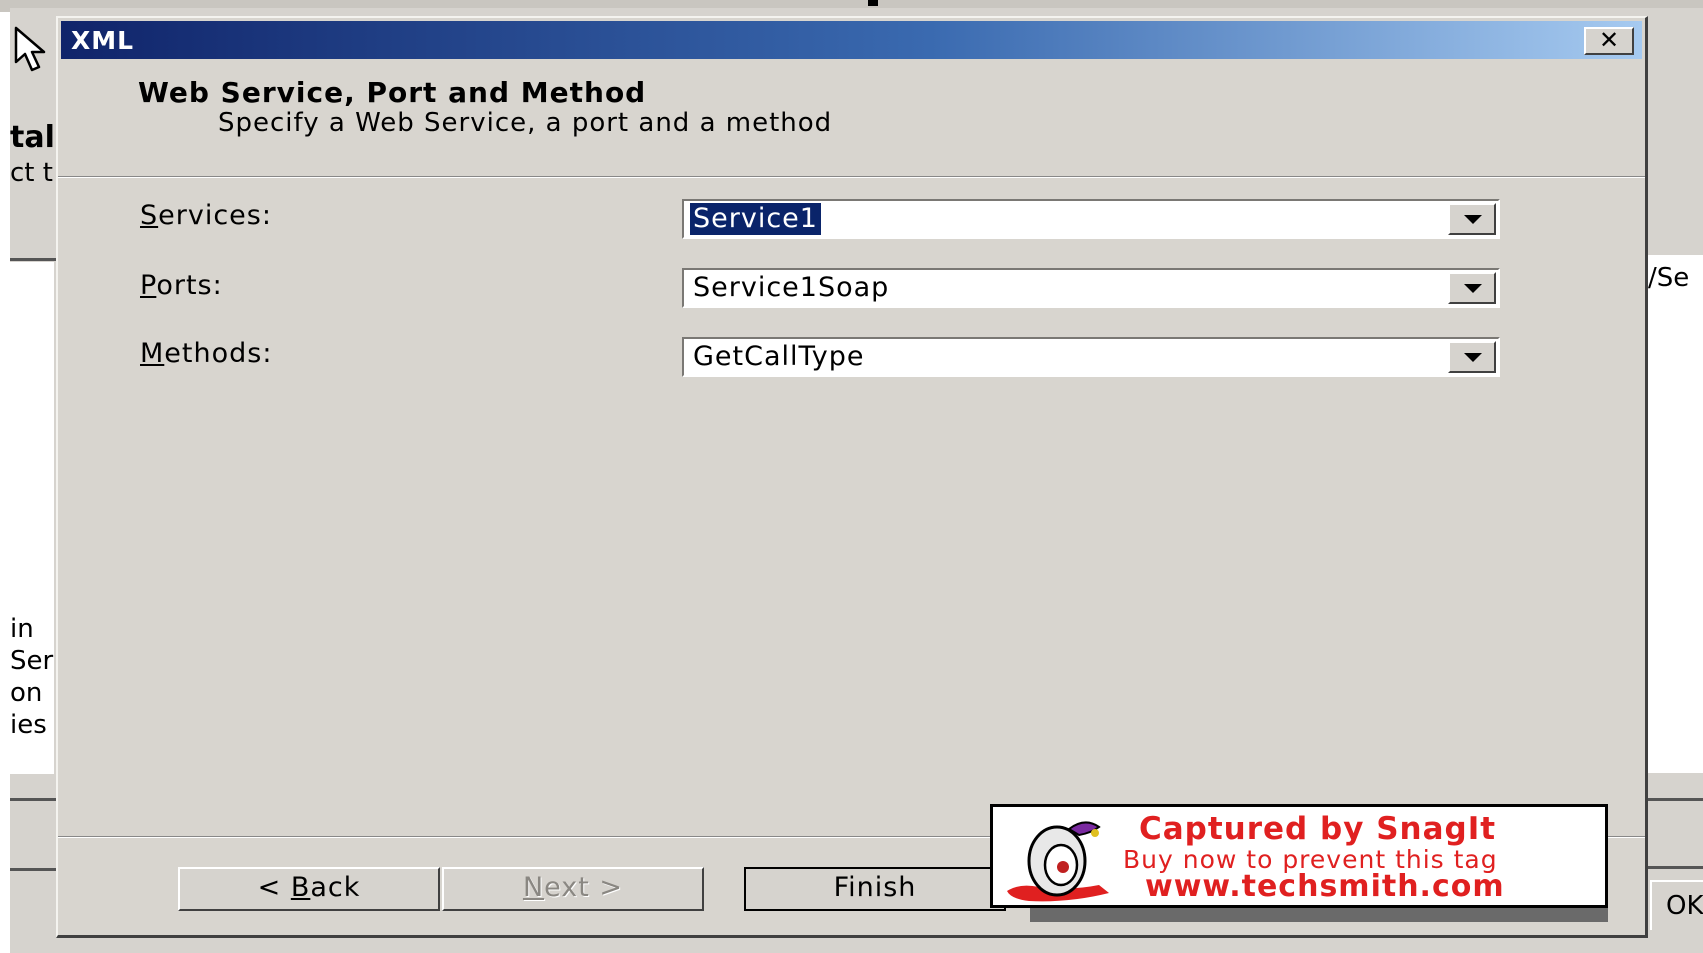 The width and height of the screenshot is (1703, 953). What do you see at coordinates (1325, 886) in the screenshot?
I see `snagit-line-3: www.techsmith.com` at bounding box center [1325, 886].